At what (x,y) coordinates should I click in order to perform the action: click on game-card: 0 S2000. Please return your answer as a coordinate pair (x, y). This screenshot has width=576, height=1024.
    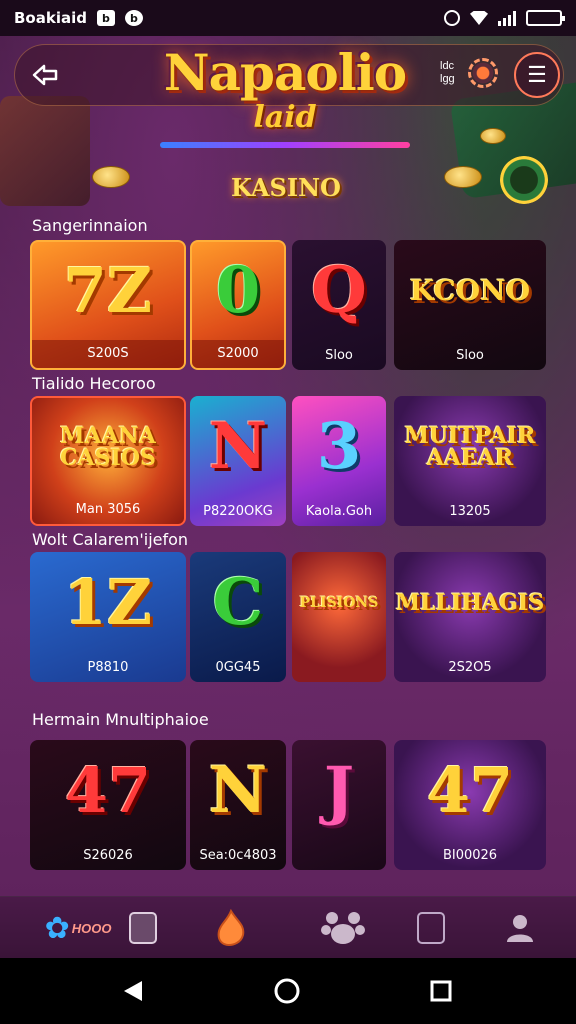
    Looking at the image, I should click on (238, 305).